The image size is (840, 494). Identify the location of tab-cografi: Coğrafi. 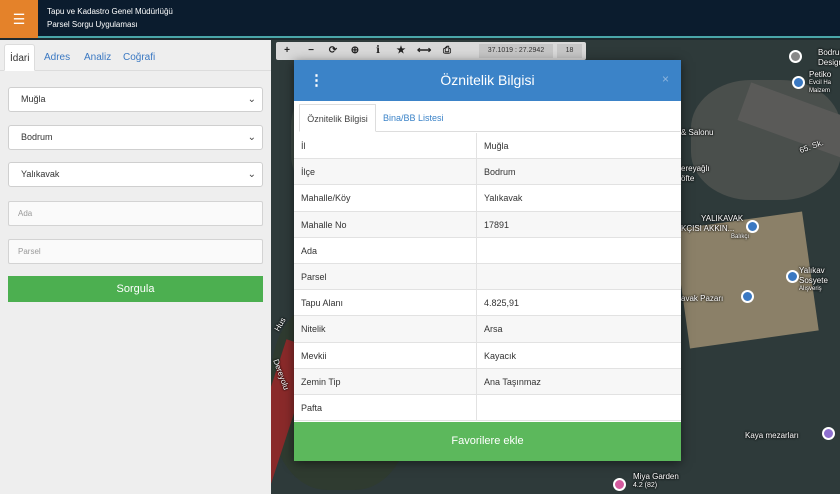
(139, 57).